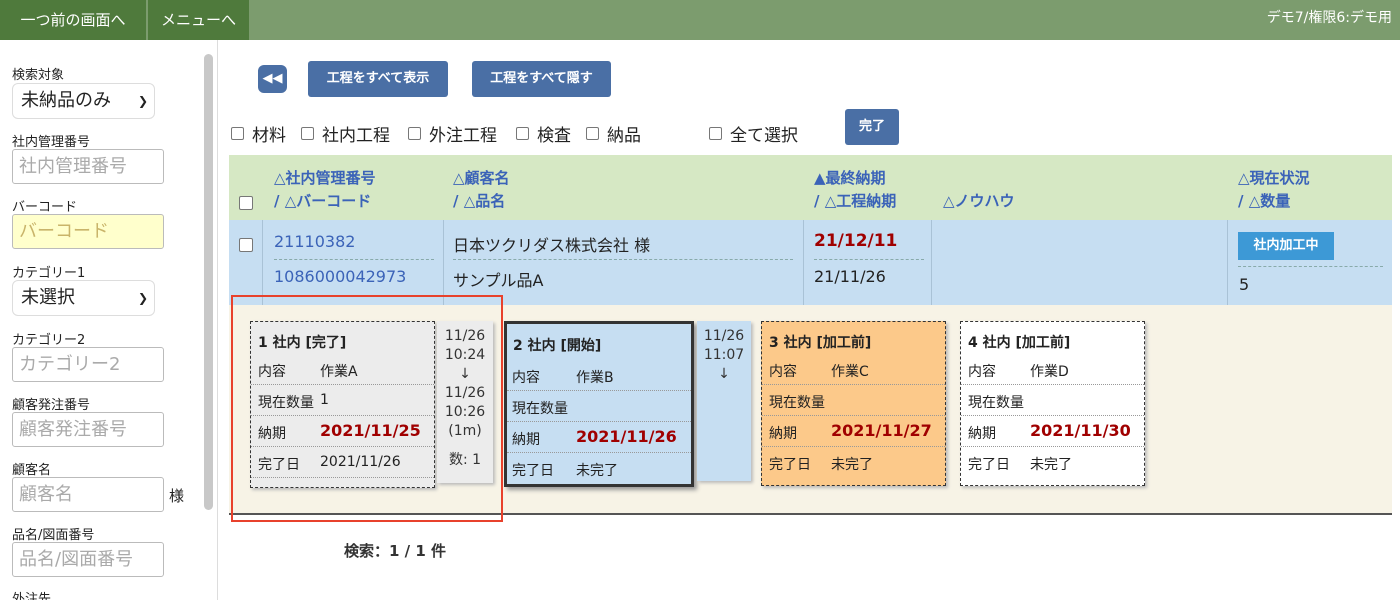  I want to click on process-row-due: 納期 2021/11/27, so click(853, 431).